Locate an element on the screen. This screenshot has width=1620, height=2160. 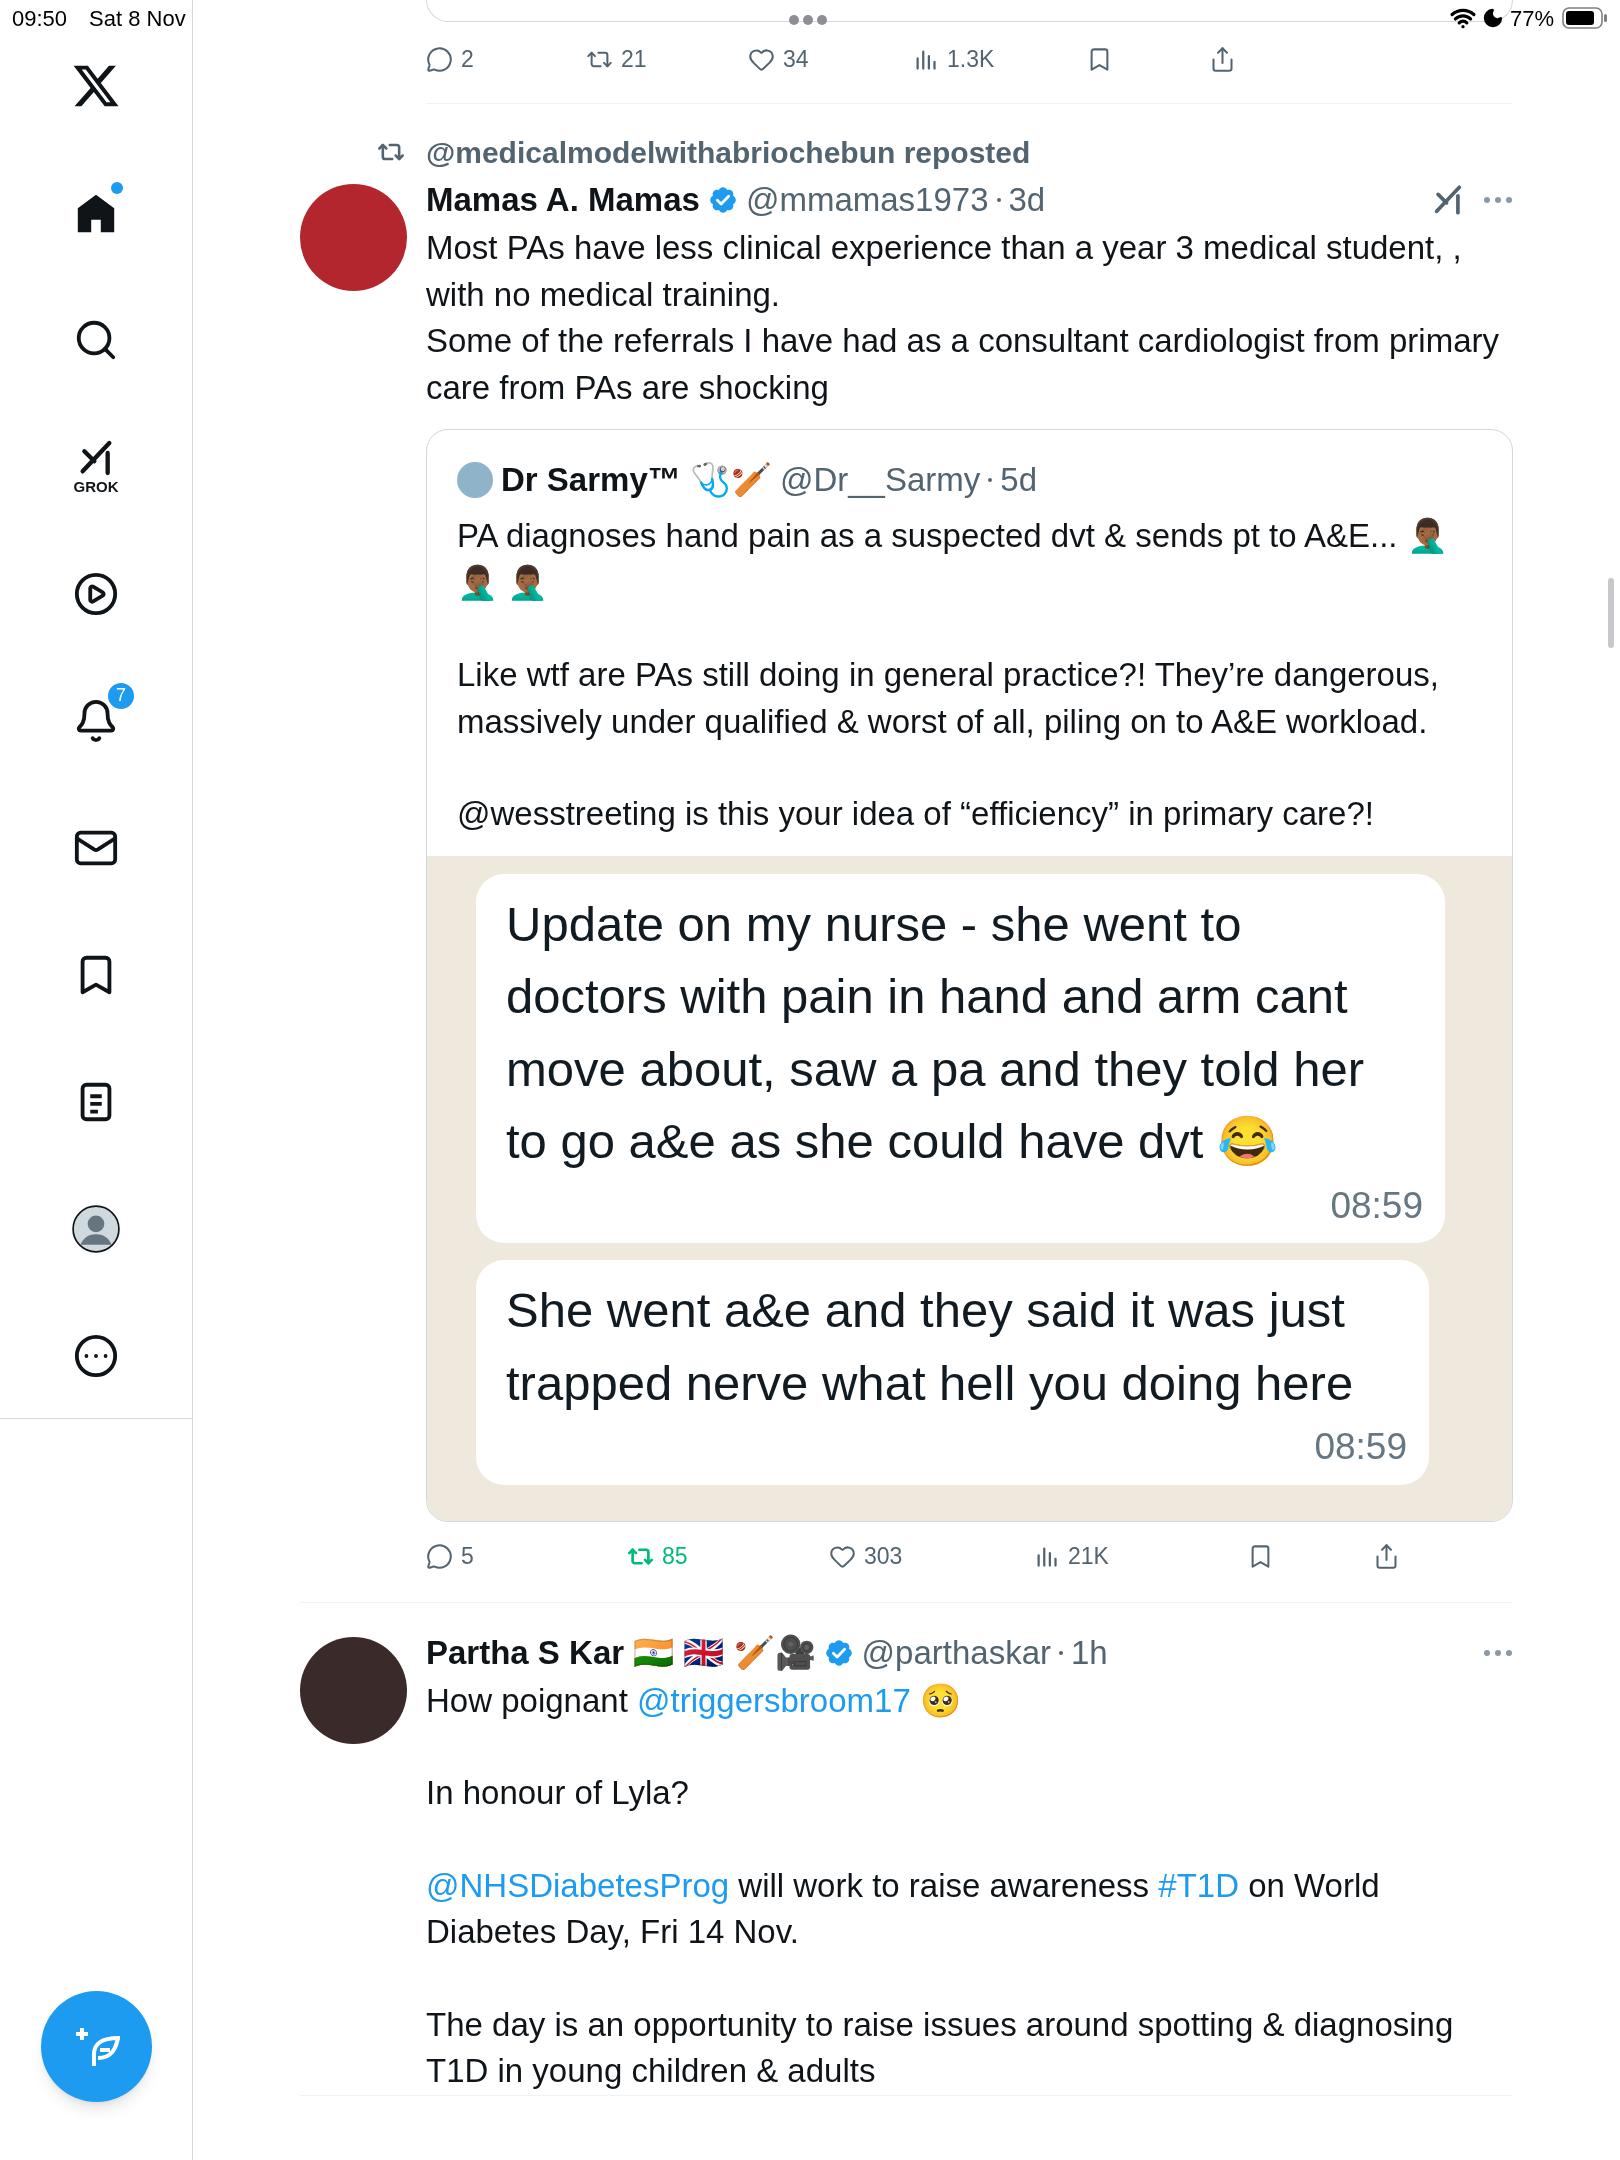
post-time: 1h is located at coordinates (1089, 1652).